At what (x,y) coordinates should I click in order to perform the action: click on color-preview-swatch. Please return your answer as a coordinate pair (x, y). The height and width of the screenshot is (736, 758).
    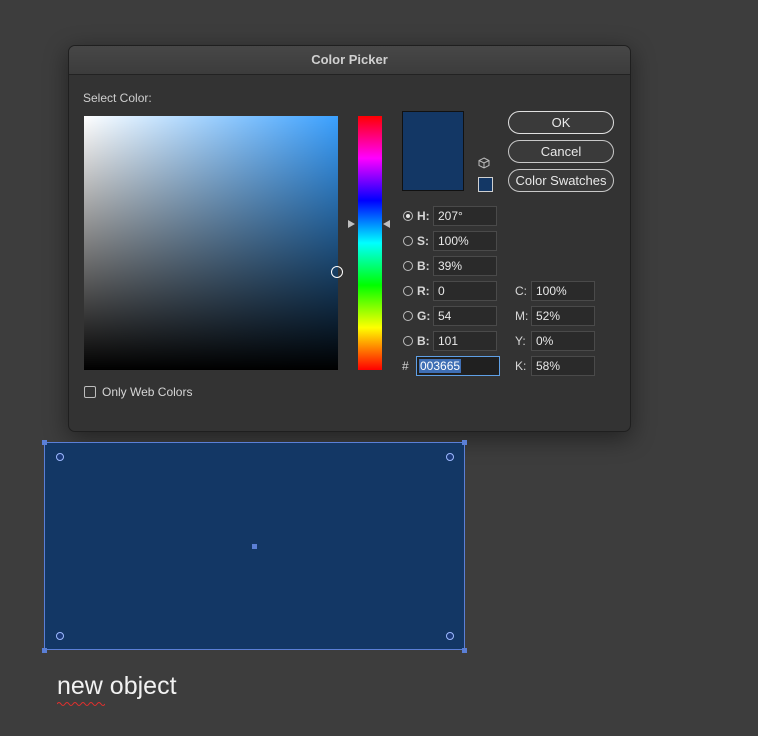
    Looking at the image, I should click on (433, 151).